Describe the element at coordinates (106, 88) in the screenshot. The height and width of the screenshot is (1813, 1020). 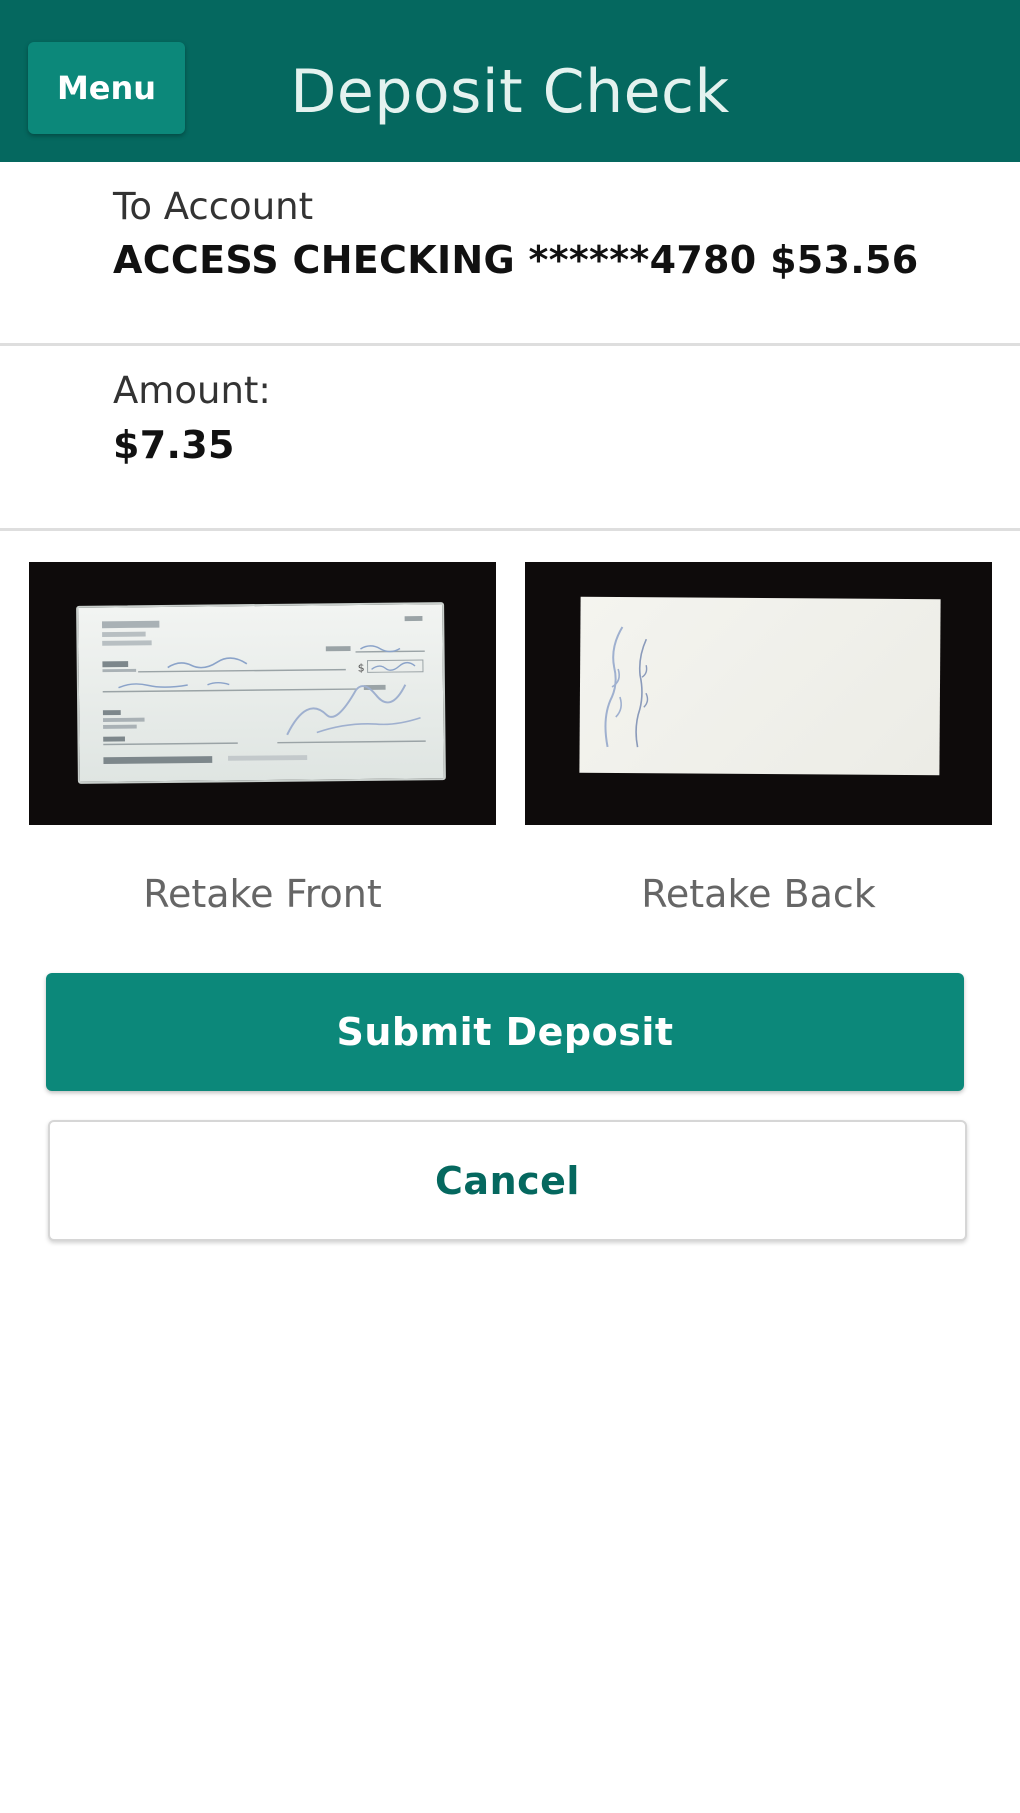
I see `menu-button: Menu` at that location.